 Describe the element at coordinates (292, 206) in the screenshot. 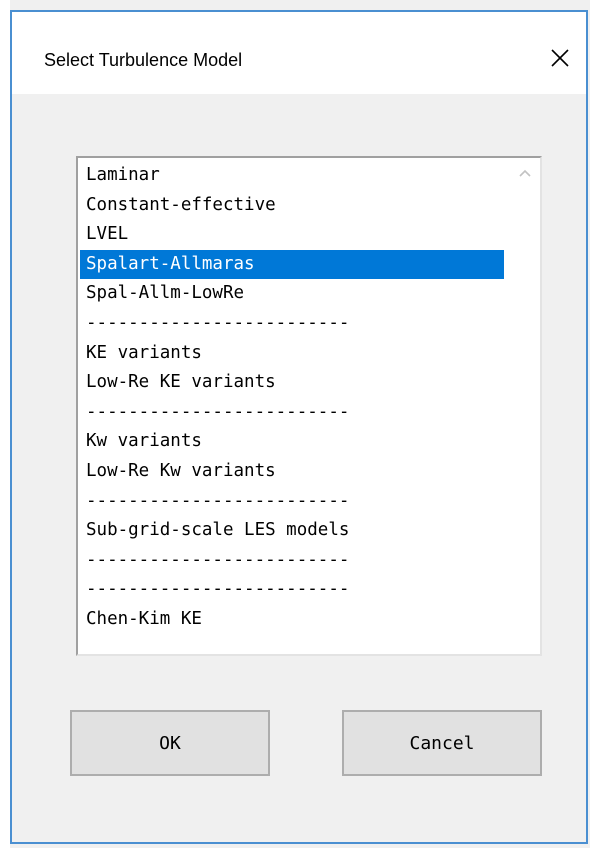

I see `list-item: Constant-effective` at that location.